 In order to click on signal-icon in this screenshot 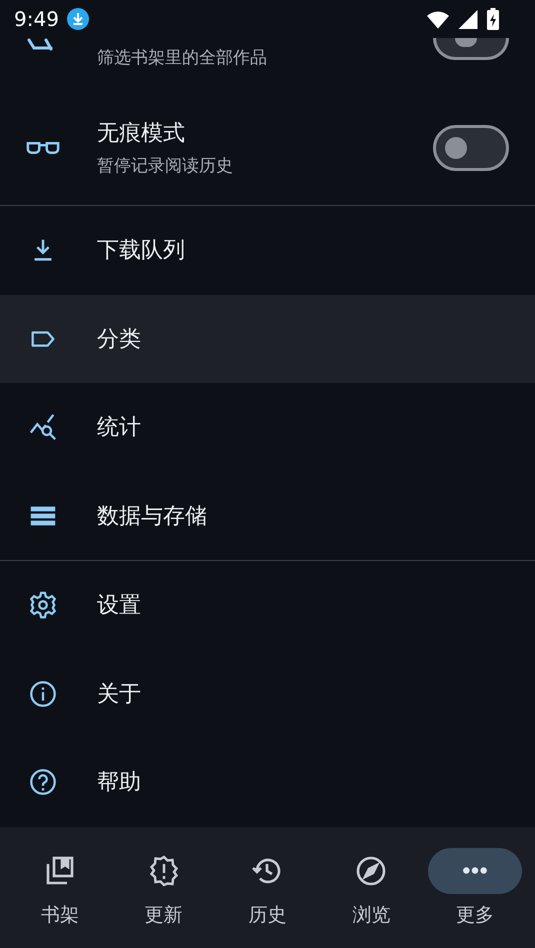, I will do `click(468, 19)`.